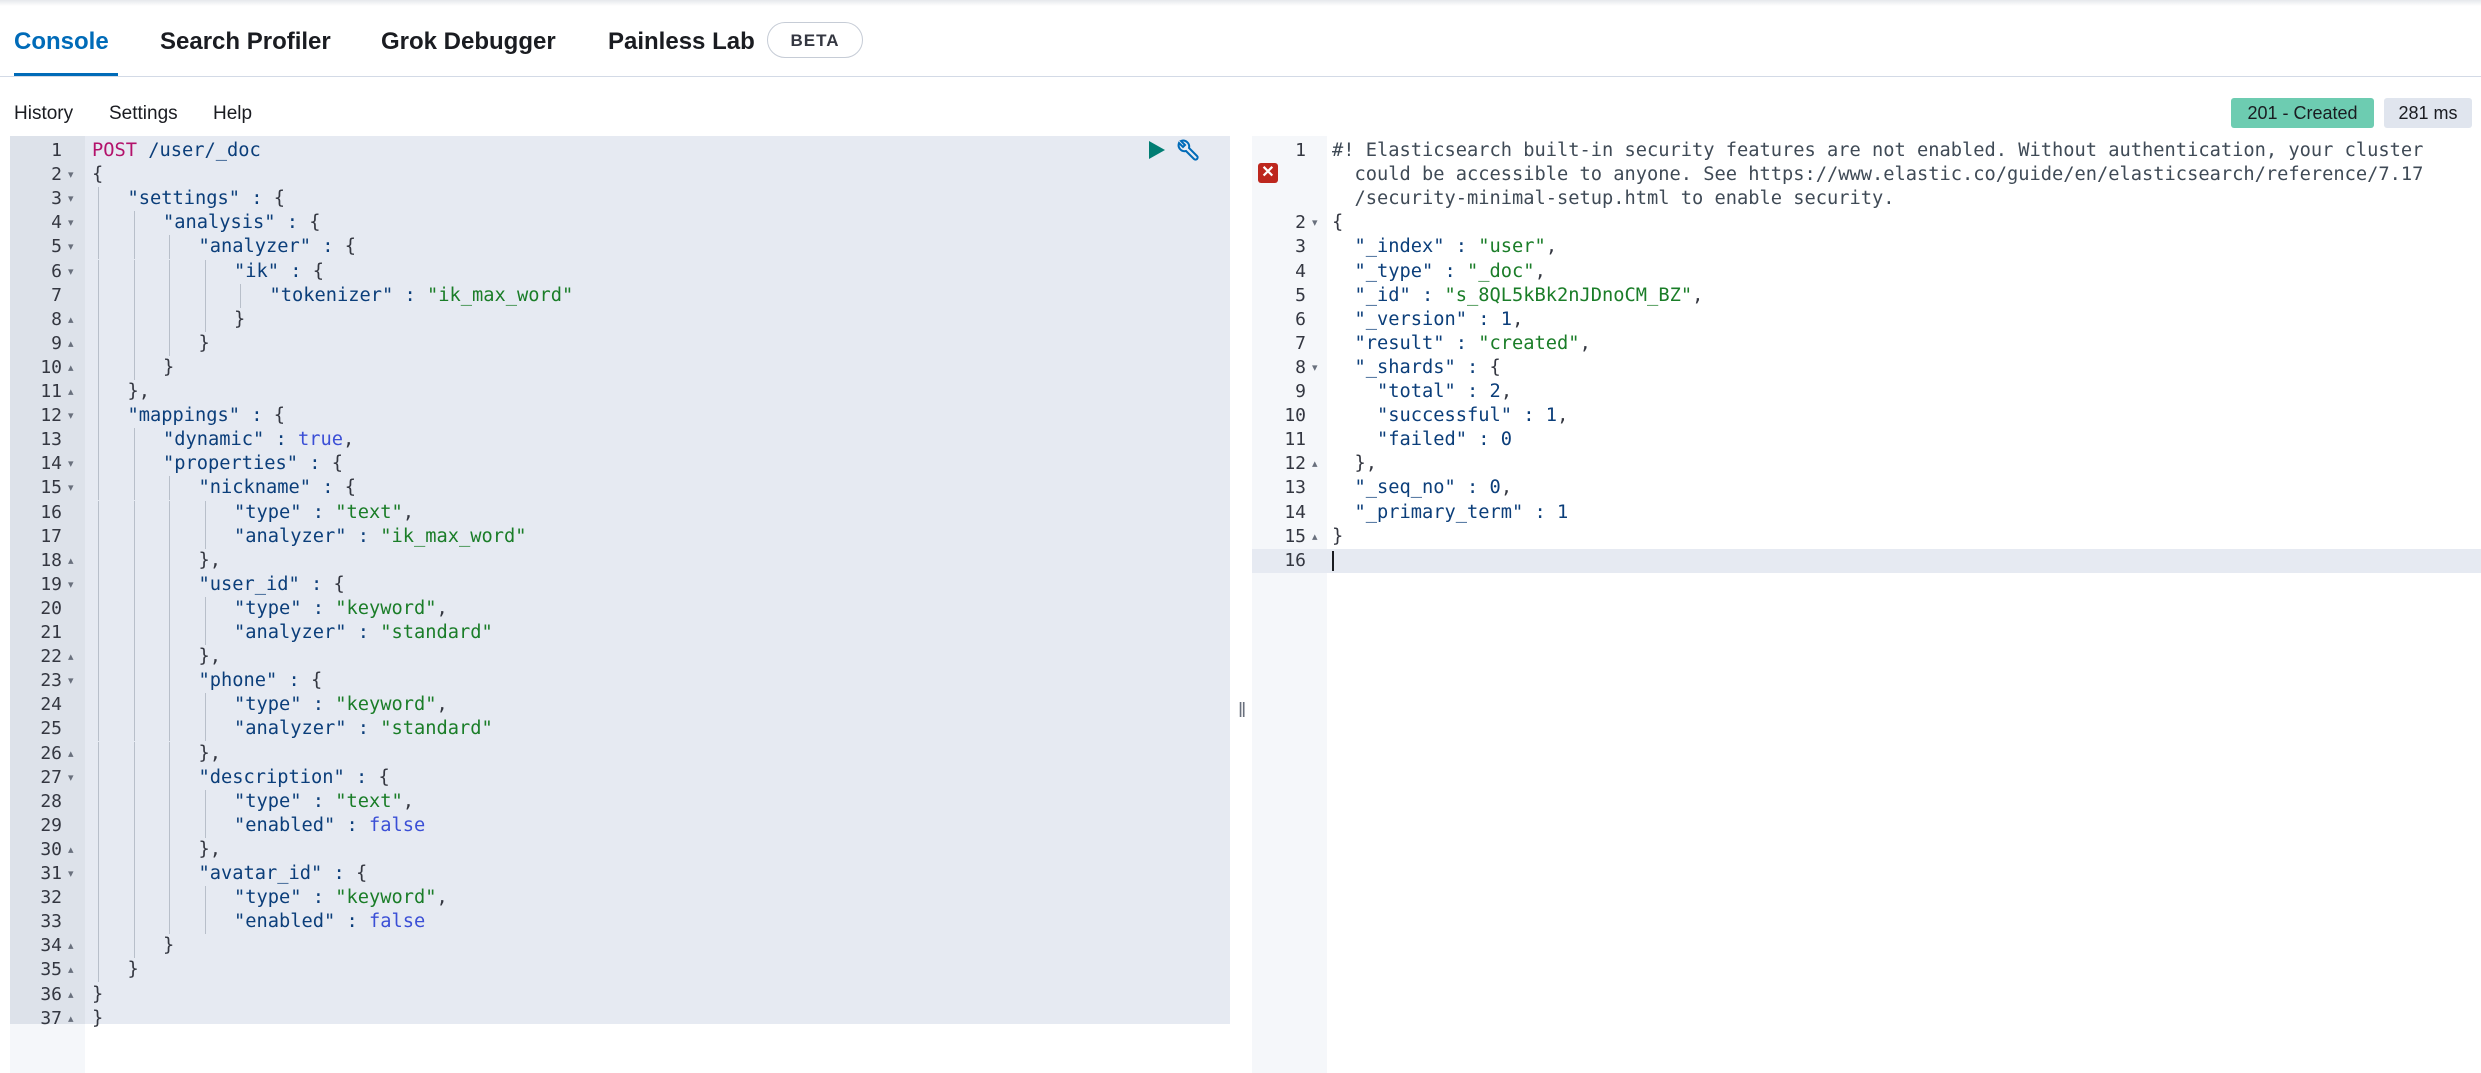 This screenshot has width=2481, height=1073. Describe the element at coordinates (56, 295) in the screenshot. I see `line-number: 7` at that location.